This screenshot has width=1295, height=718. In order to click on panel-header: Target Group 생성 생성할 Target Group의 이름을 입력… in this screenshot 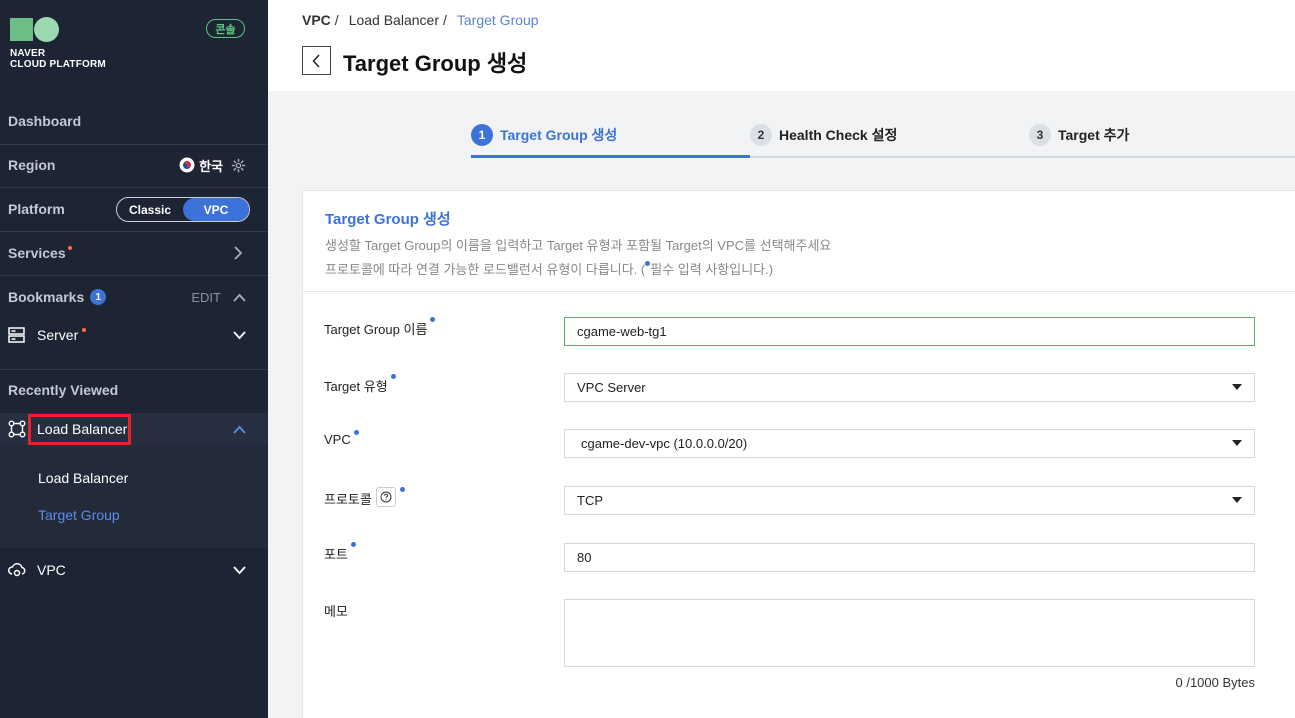, I will do `click(799, 241)`.